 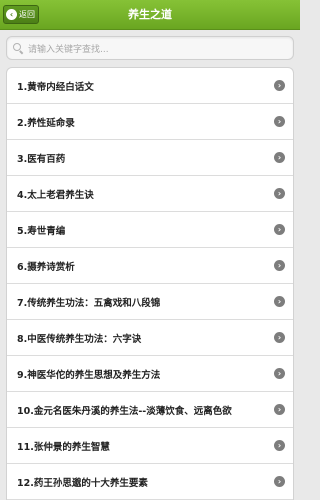 I want to click on list-item: 7.传统养生功法：五禽戏和八段锦 ›, so click(x=150, y=302).